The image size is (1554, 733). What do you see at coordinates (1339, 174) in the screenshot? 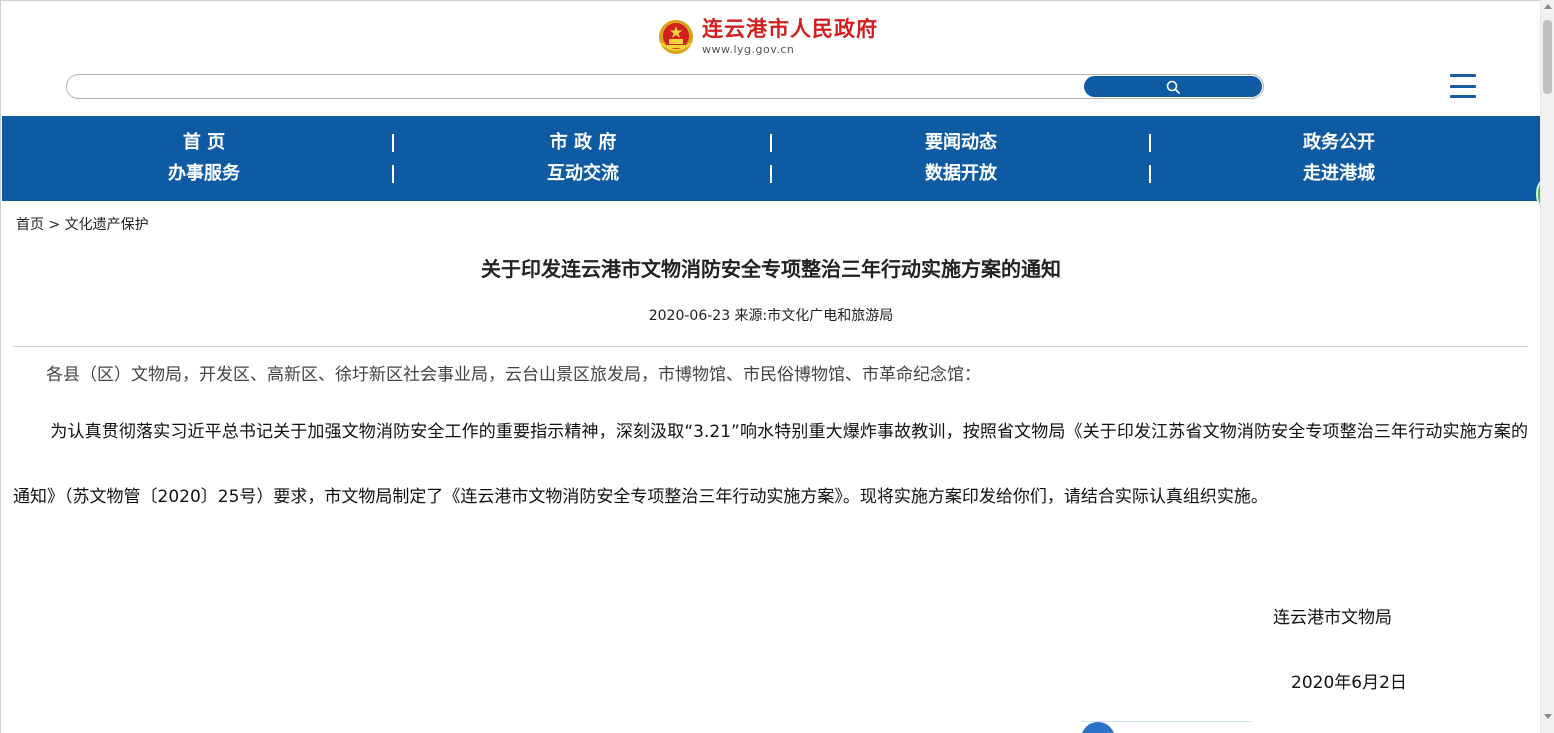
I see `nav-item-city-intro: 走进港城` at bounding box center [1339, 174].